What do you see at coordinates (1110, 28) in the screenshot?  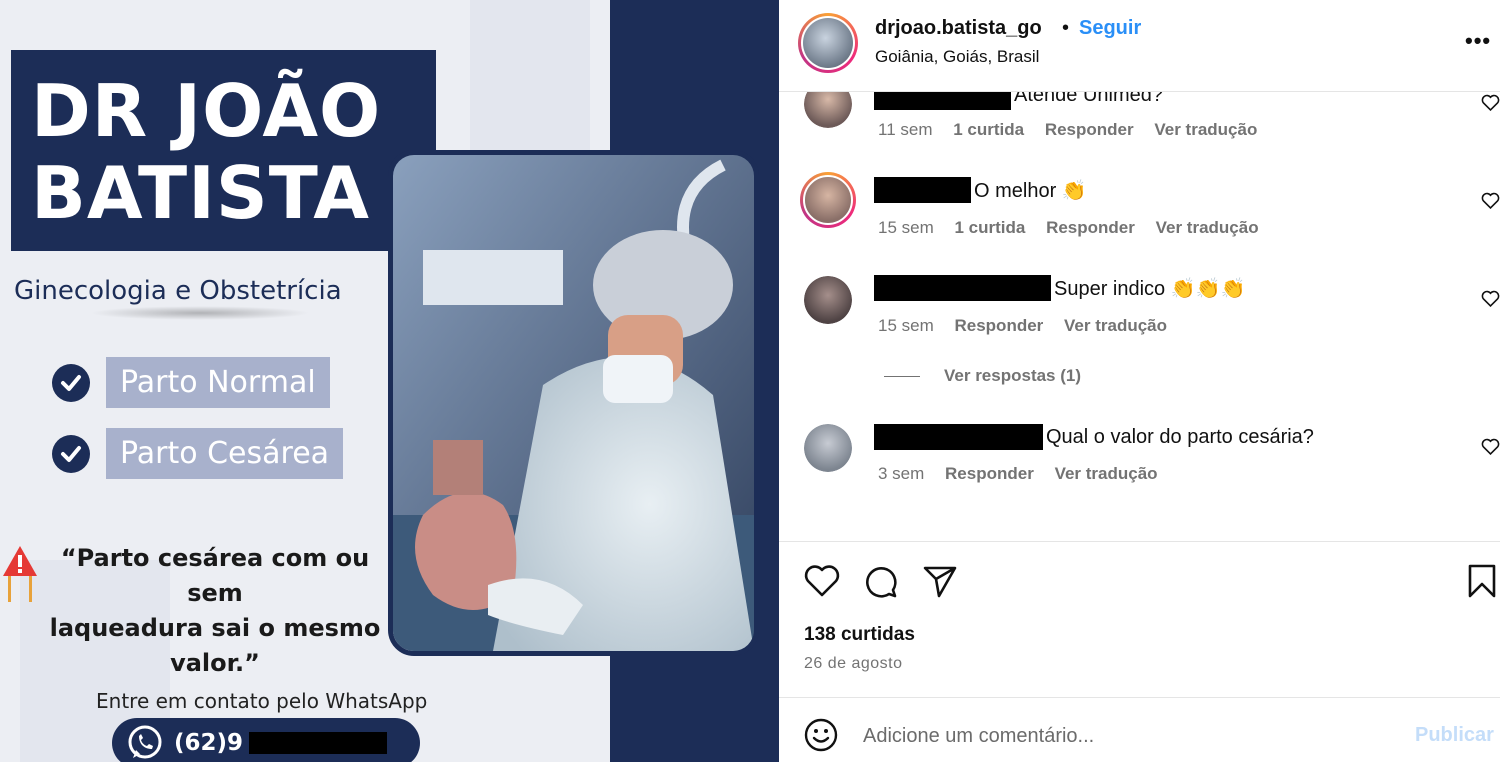 I see `follow-button: Seguir` at bounding box center [1110, 28].